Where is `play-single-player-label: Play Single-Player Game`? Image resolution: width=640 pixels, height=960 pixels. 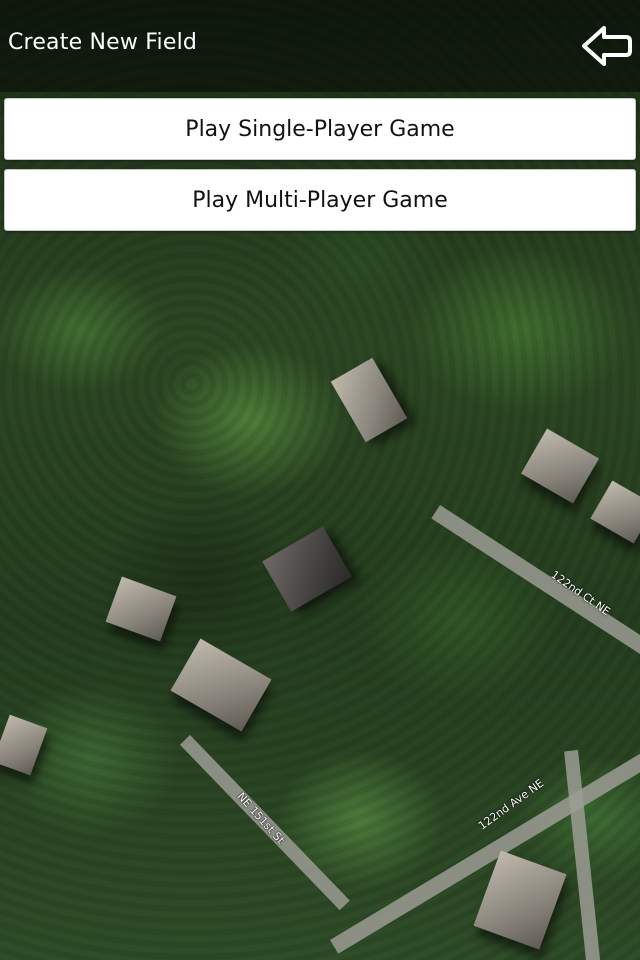
play-single-player-label: Play Single-Player Game is located at coordinates (320, 129).